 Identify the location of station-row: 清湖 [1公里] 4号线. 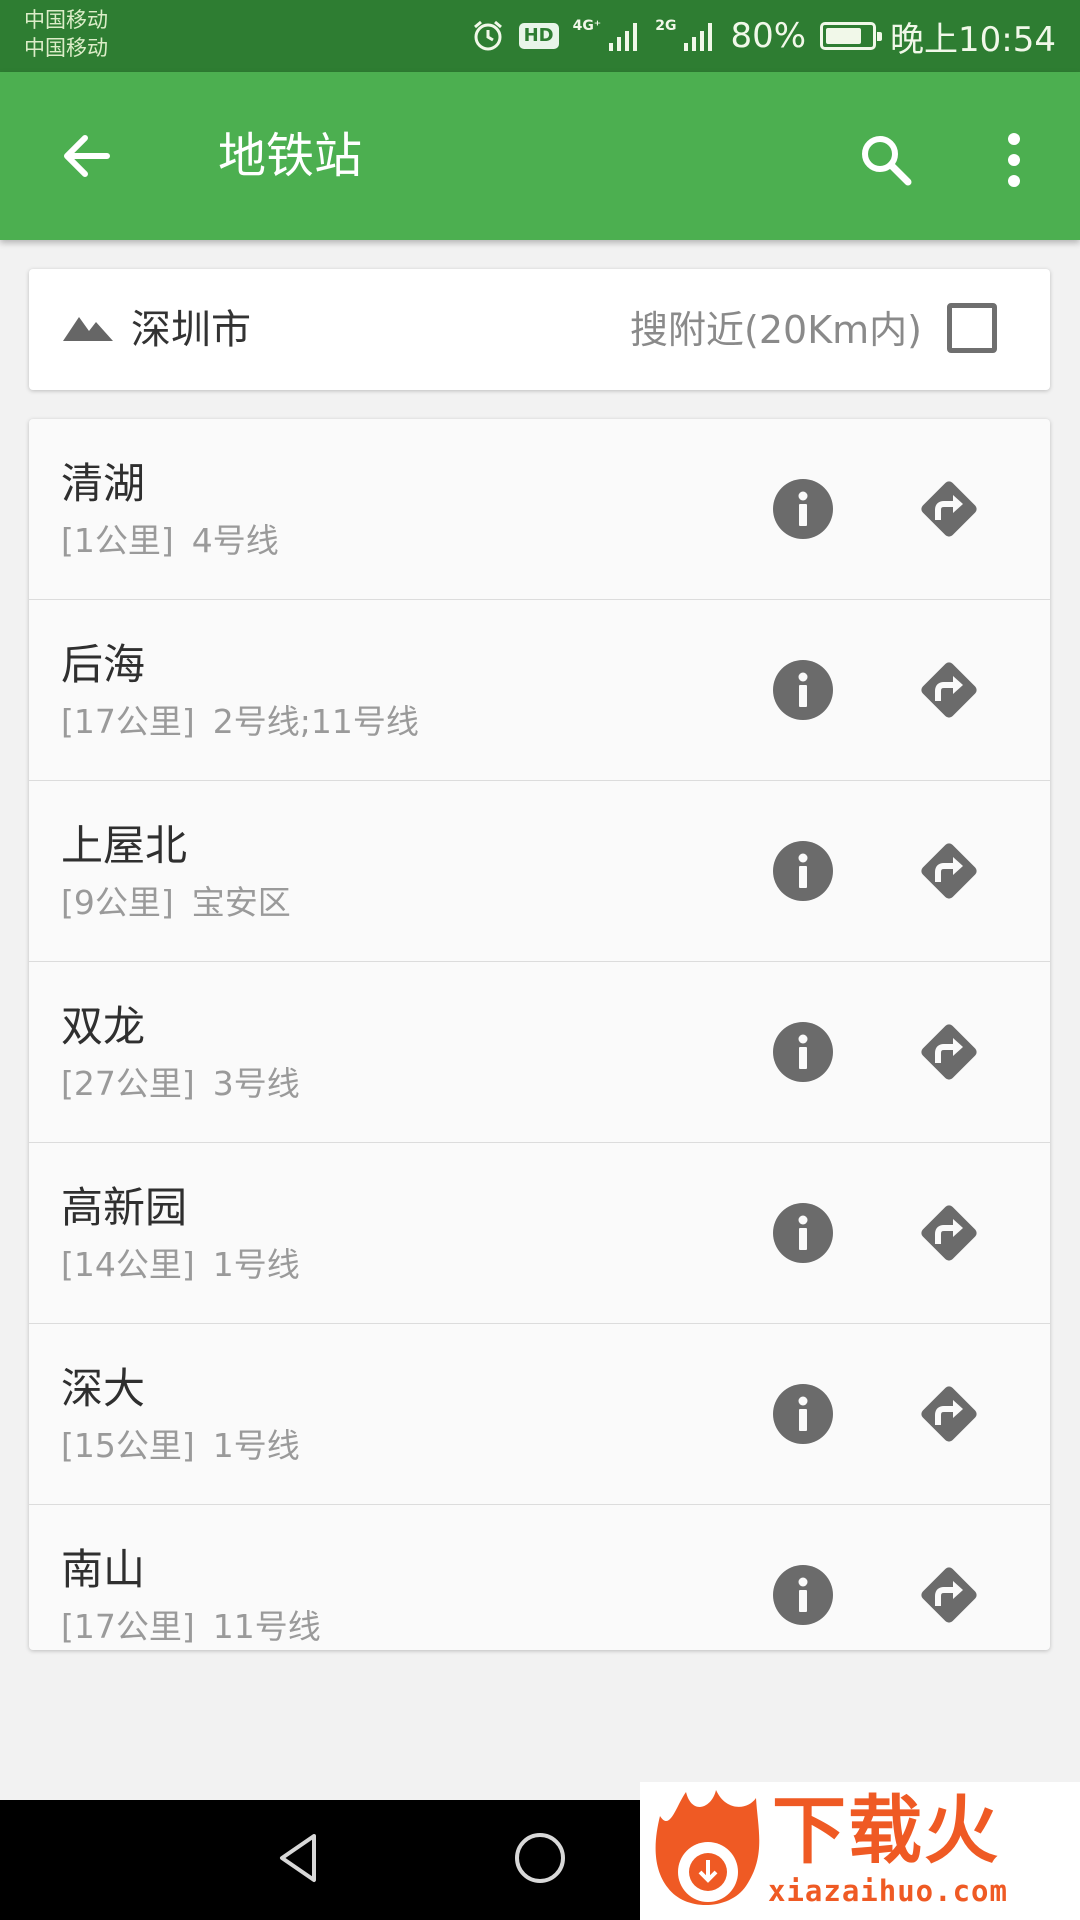
(539, 509).